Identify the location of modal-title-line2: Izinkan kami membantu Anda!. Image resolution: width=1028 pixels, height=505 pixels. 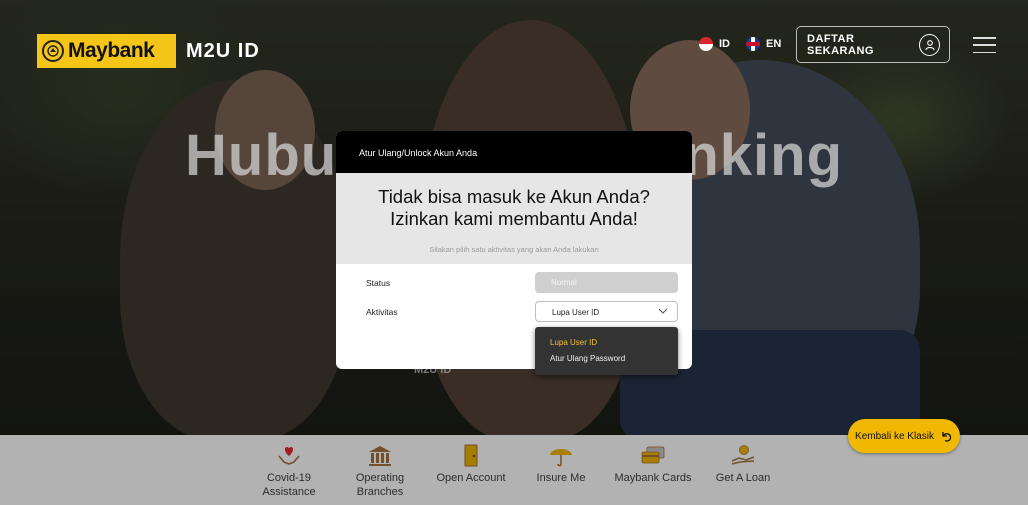
(514, 218).